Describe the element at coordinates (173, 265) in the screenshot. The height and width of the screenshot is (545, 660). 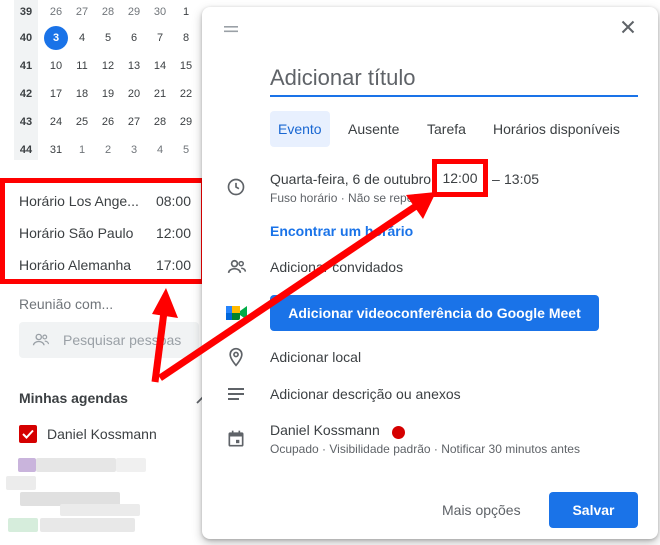
I see `timezone-time: 17:00` at that location.